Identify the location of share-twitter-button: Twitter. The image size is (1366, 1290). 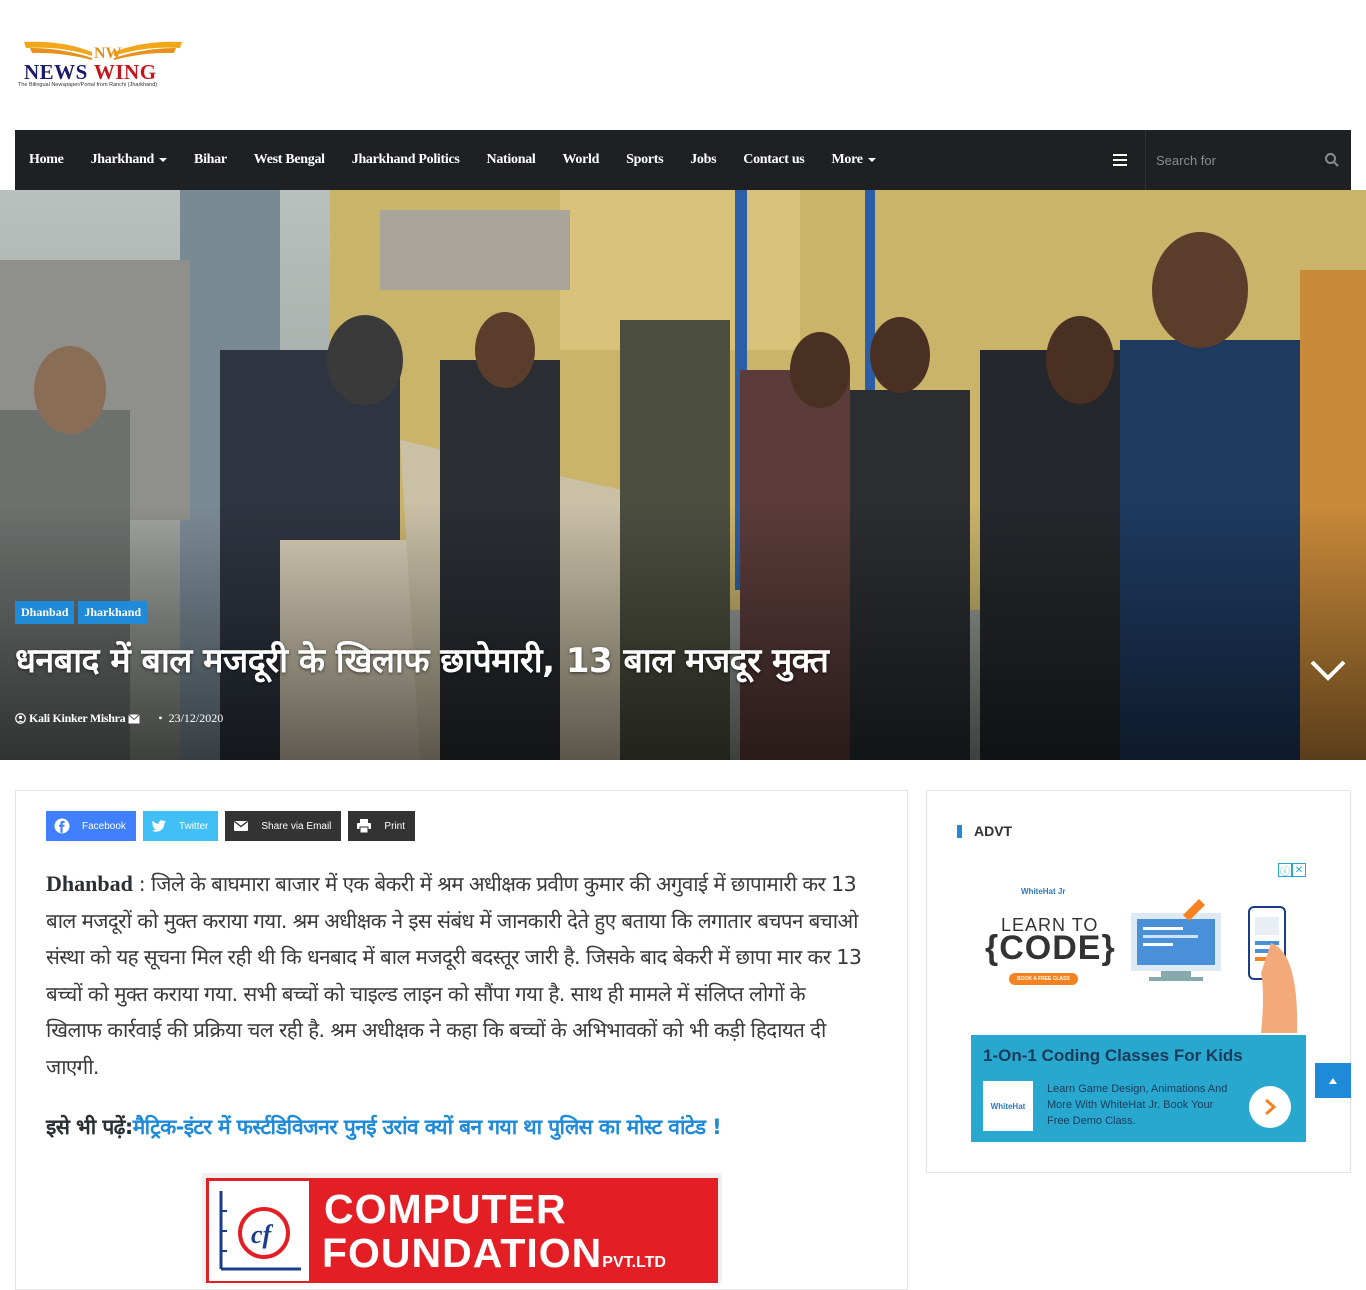
(180, 826).